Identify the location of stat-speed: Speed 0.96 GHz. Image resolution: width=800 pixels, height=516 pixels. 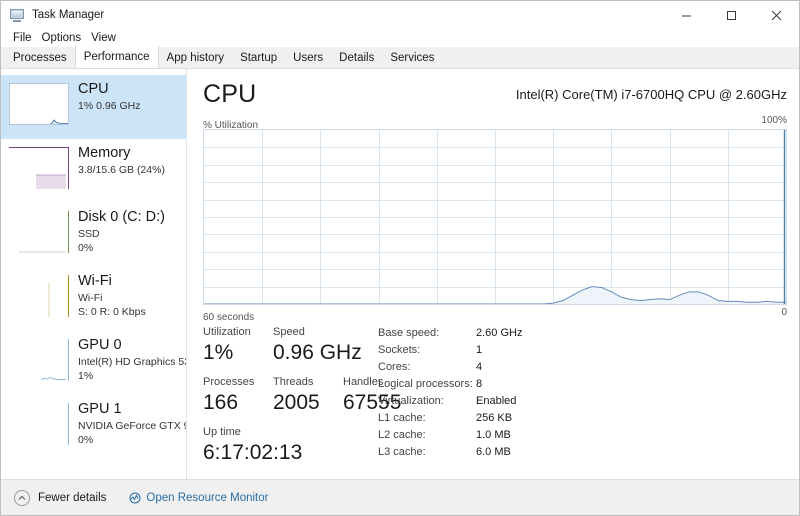
(328, 345).